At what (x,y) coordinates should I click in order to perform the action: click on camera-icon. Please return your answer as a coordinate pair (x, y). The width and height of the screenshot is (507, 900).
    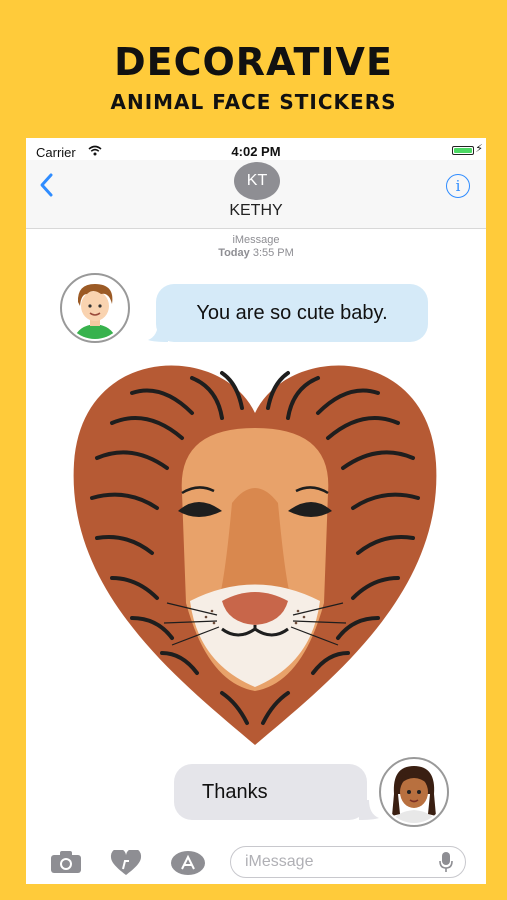
    Looking at the image, I should click on (66, 862).